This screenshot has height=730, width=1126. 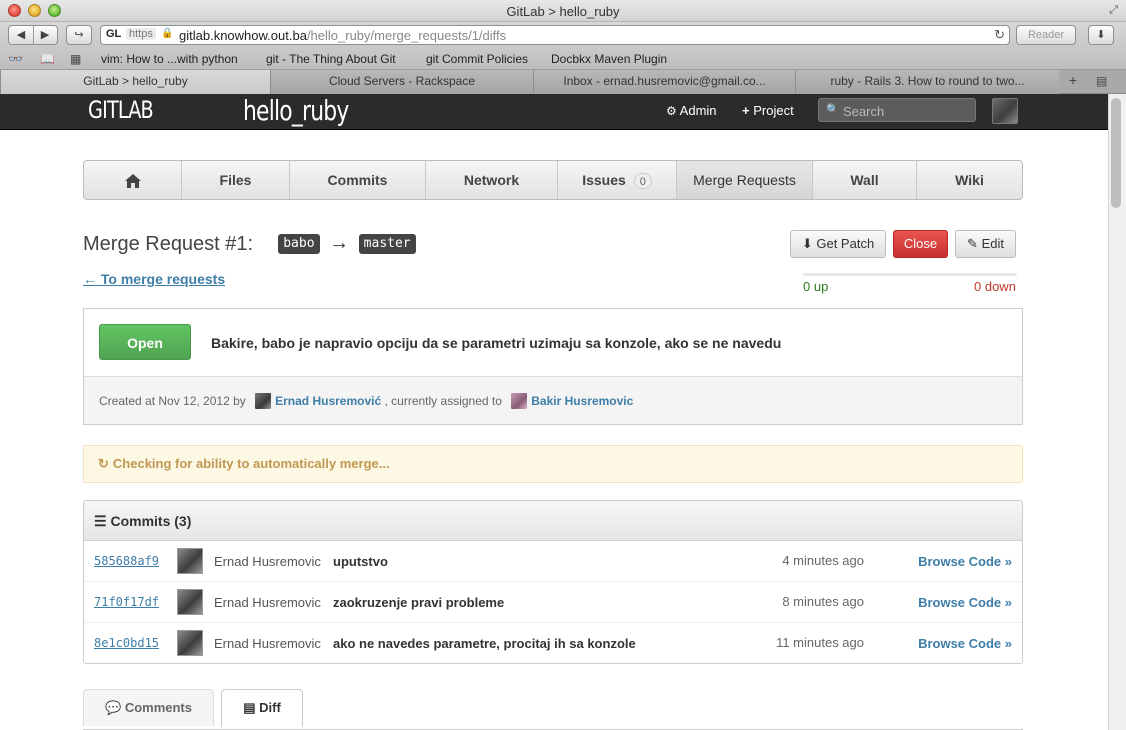 What do you see at coordinates (1005, 111) in the screenshot?
I see `user-avatar` at bounding box center [1005, 111].